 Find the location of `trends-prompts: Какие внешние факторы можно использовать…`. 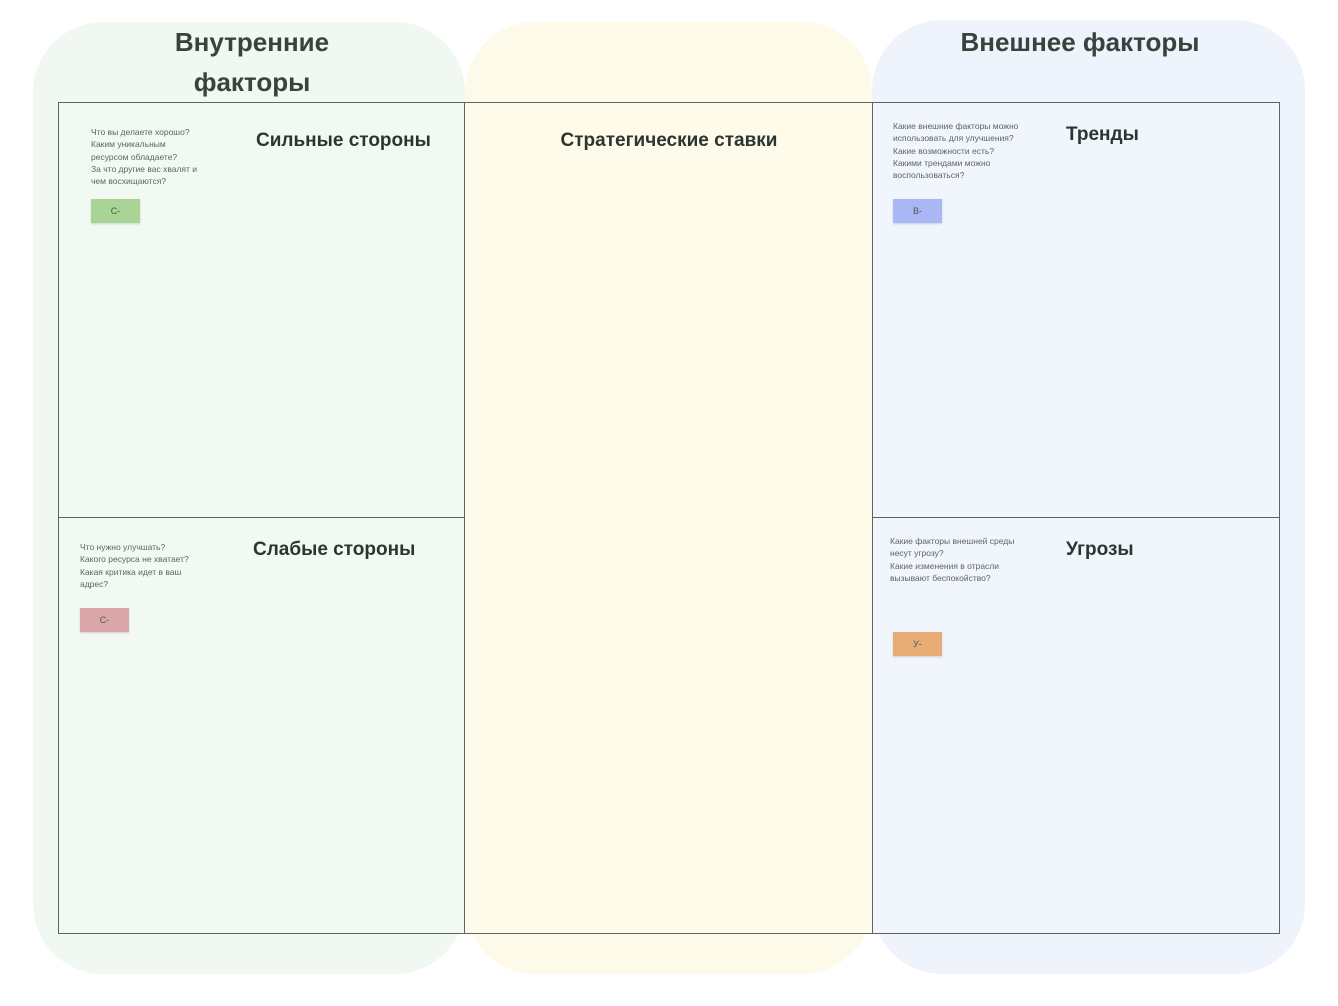

trends-prompts: Какие внешние факторы можно использовать… is located at coordinates (955, 150).